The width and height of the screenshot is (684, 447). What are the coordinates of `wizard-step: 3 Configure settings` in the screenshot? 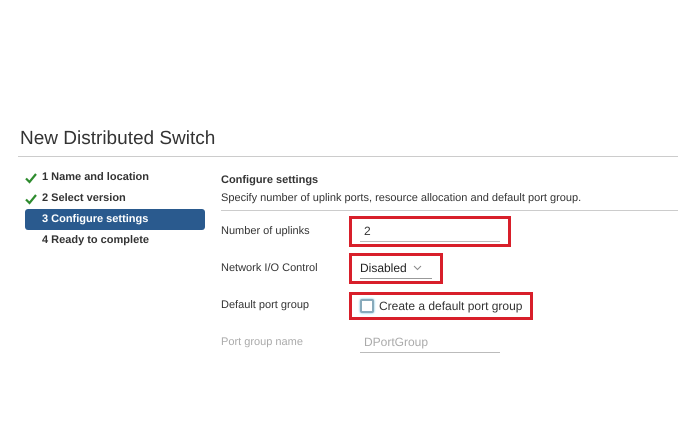 It's located at (115, 219).